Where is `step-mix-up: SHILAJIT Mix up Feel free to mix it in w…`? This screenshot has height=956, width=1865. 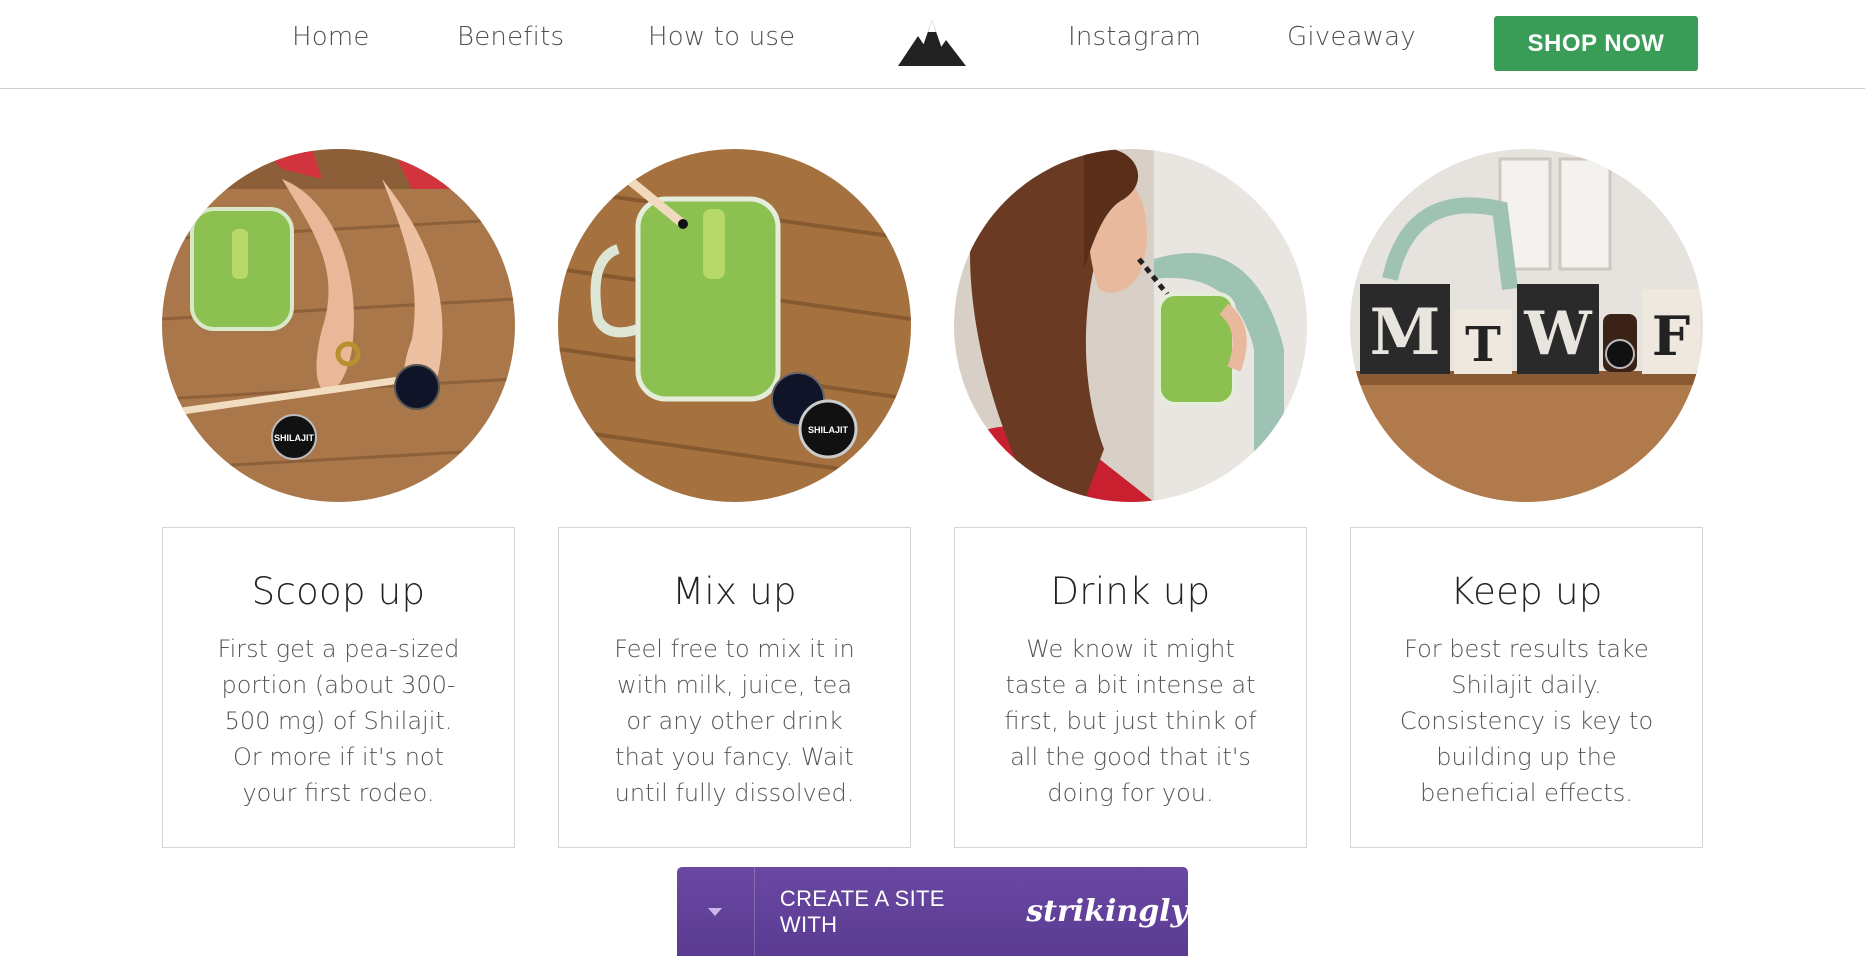 step-mix-up: SHILAJIT Mix up Feel free to mix it in w… is located at coordinates (734, 498).